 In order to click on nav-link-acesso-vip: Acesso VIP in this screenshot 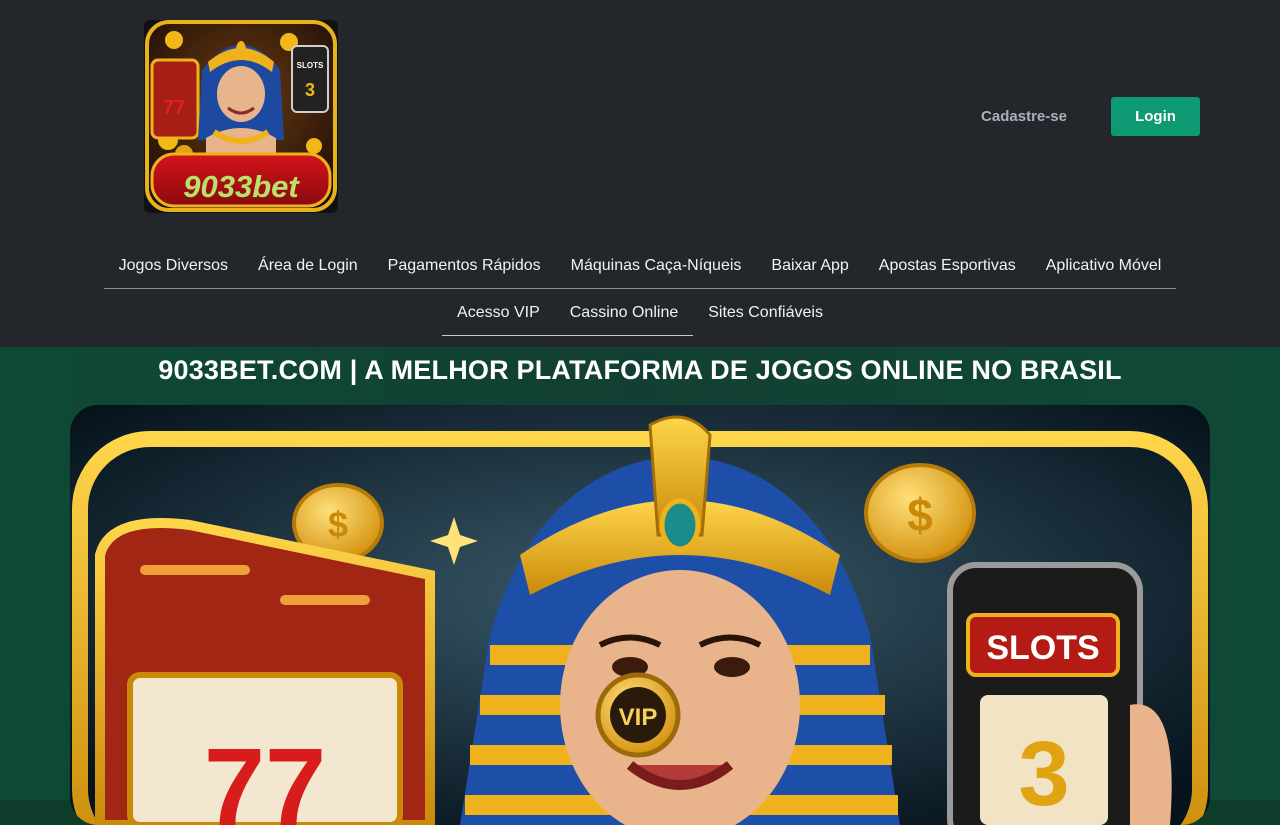, I will do `click(498, 313)`.